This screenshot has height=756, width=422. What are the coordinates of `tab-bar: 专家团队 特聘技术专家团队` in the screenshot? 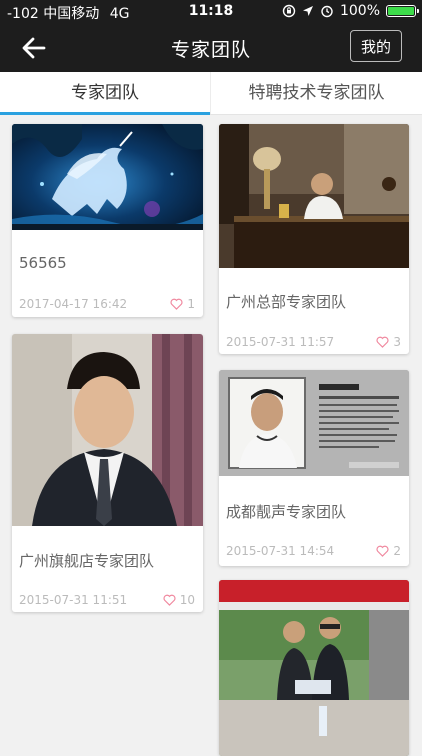 It's located at (211, 93).